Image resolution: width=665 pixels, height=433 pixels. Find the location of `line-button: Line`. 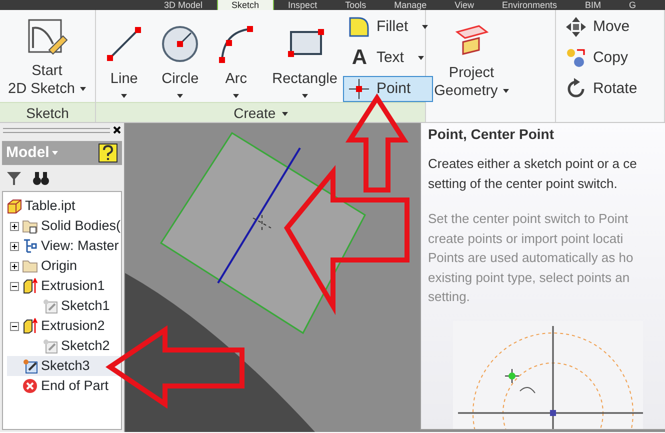

line-button: Line is located at coordinates (124, 57).